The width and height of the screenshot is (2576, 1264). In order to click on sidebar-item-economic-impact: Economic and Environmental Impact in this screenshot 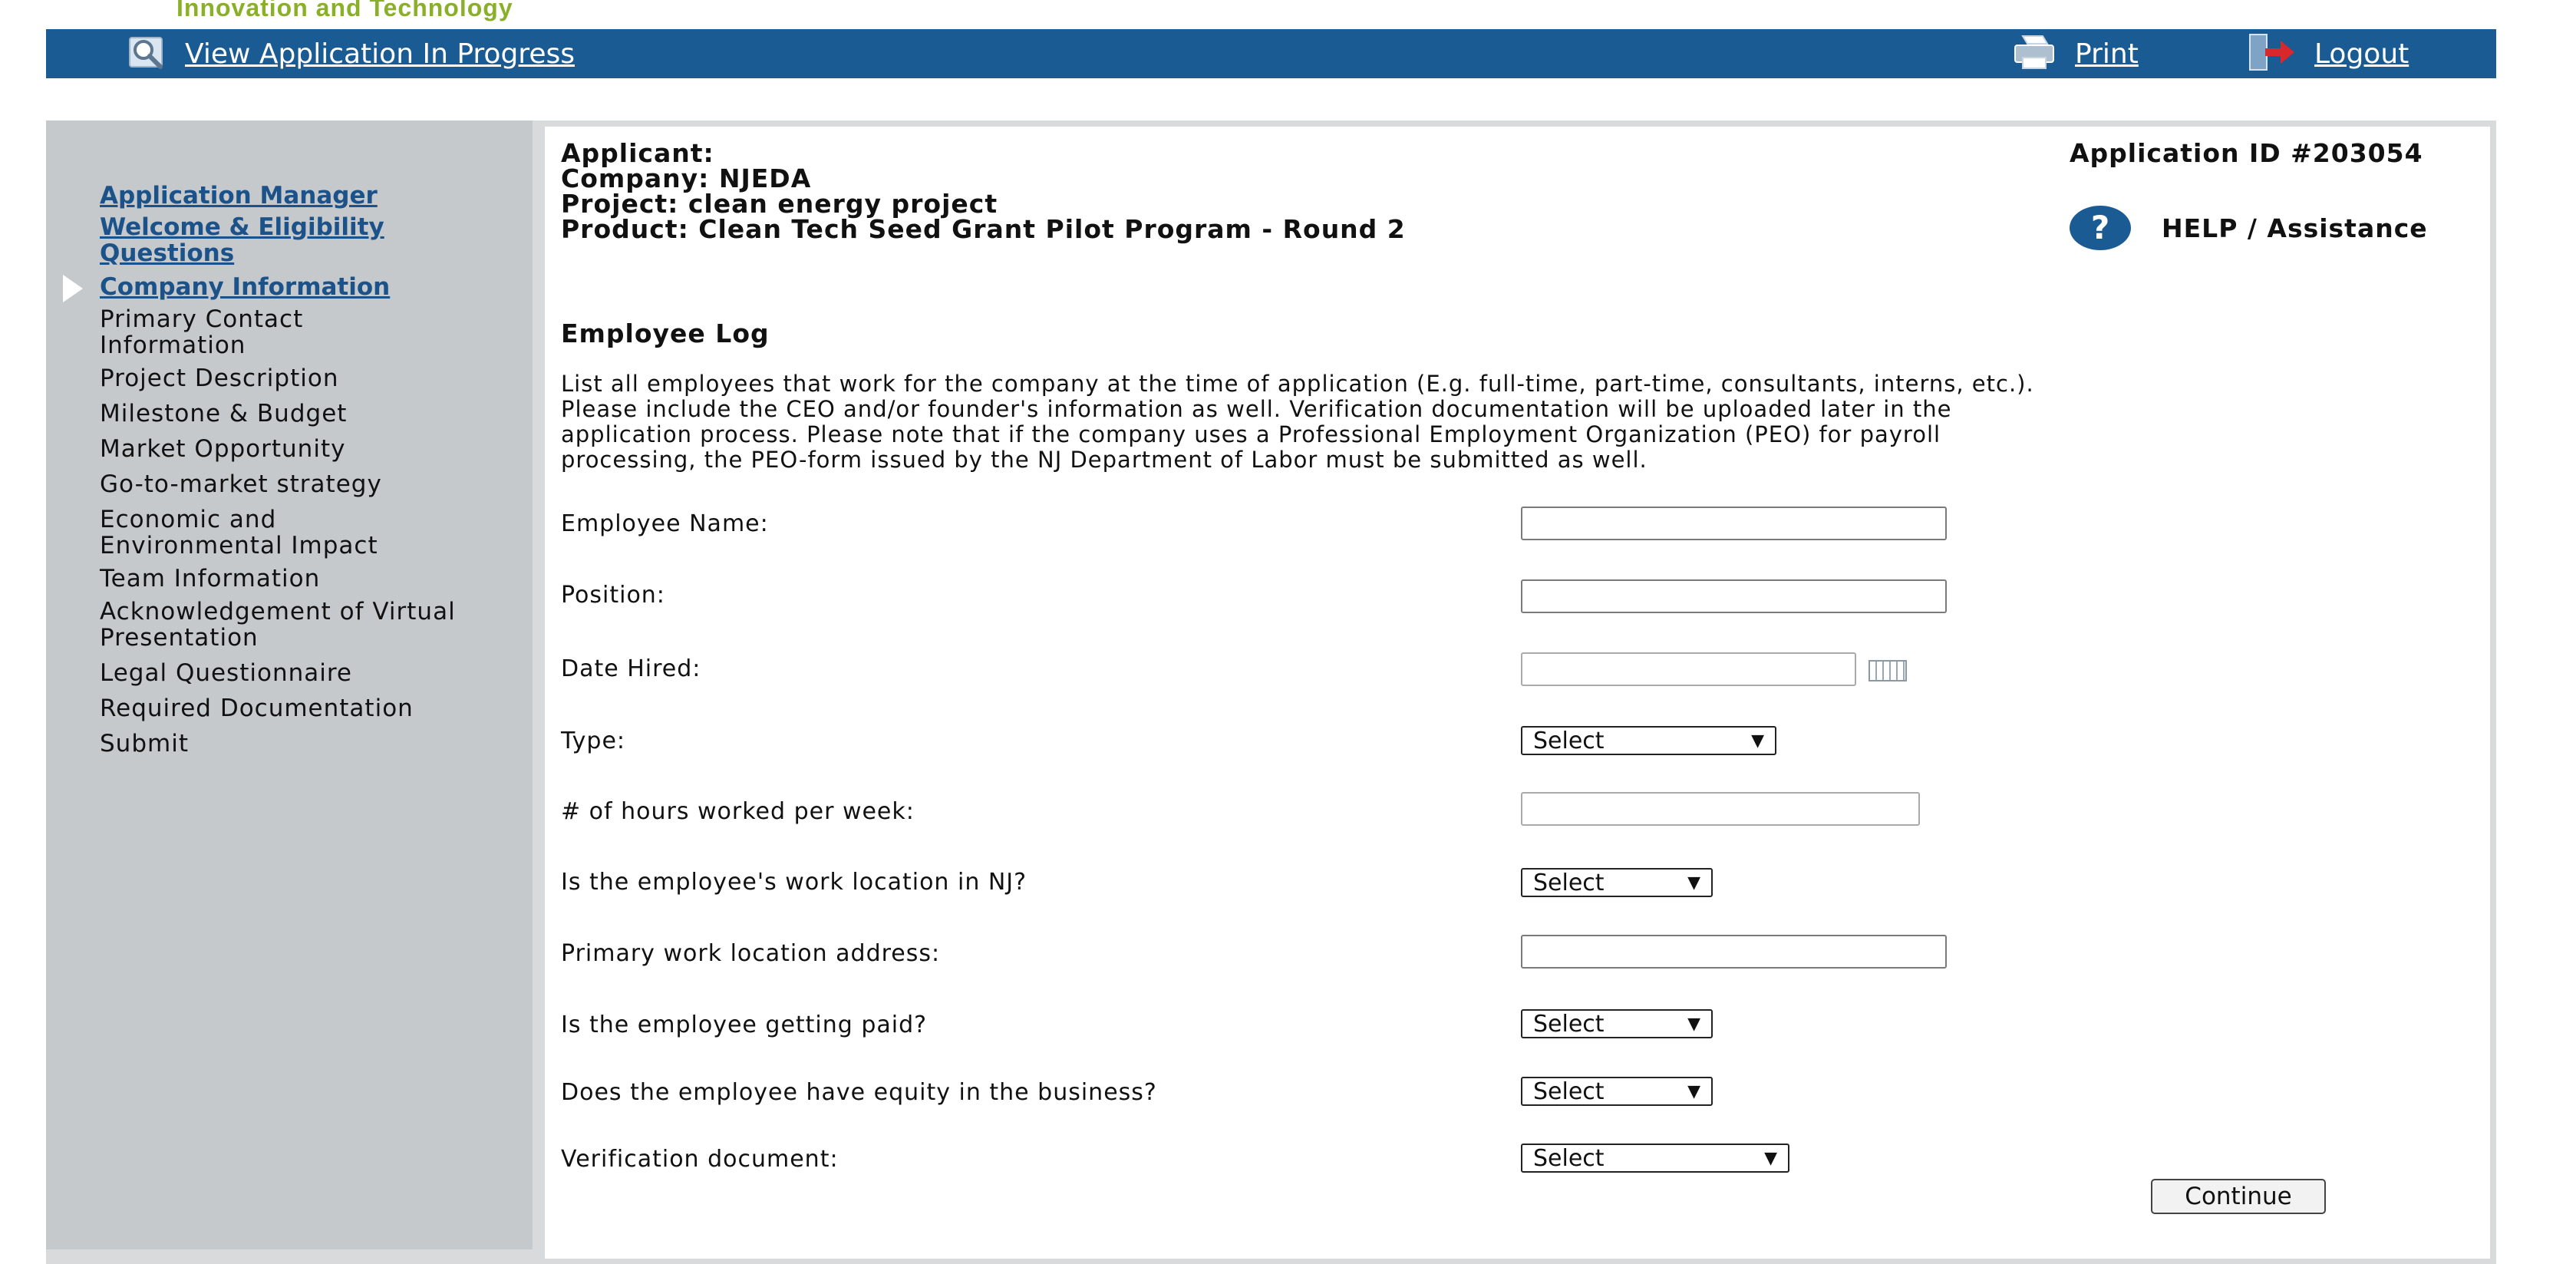, I will do `click(239, 532)`.